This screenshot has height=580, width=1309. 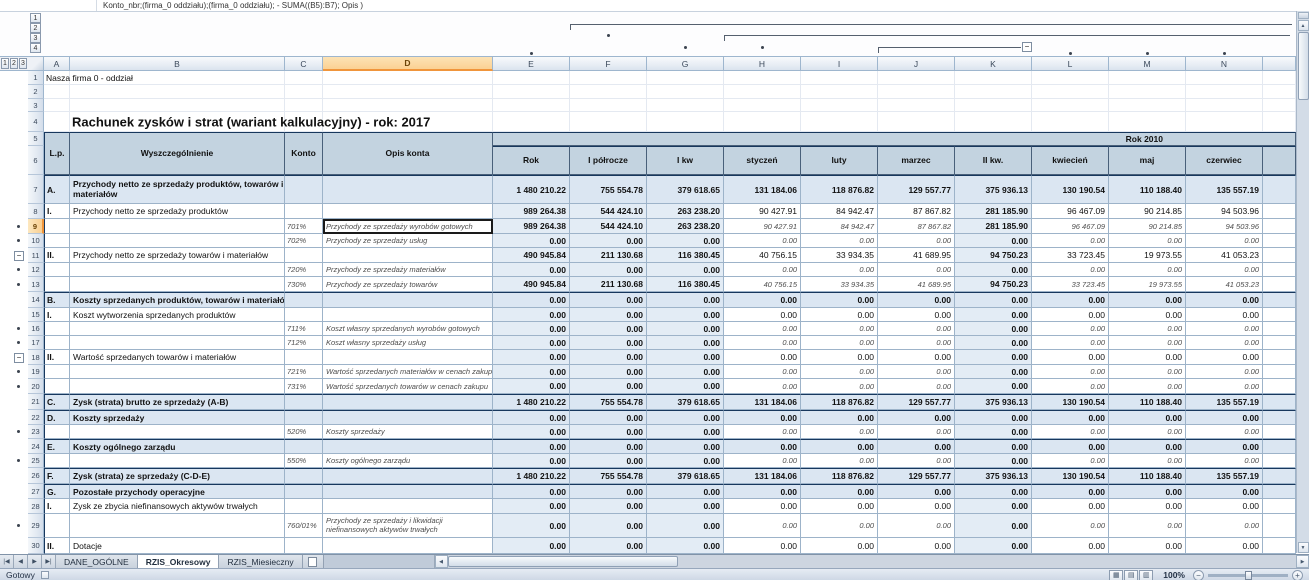 What do you see at coordinates (531, 160) in the screenshot?
I see `header-period-Rok: Rok` at bounding box center [531, 160].